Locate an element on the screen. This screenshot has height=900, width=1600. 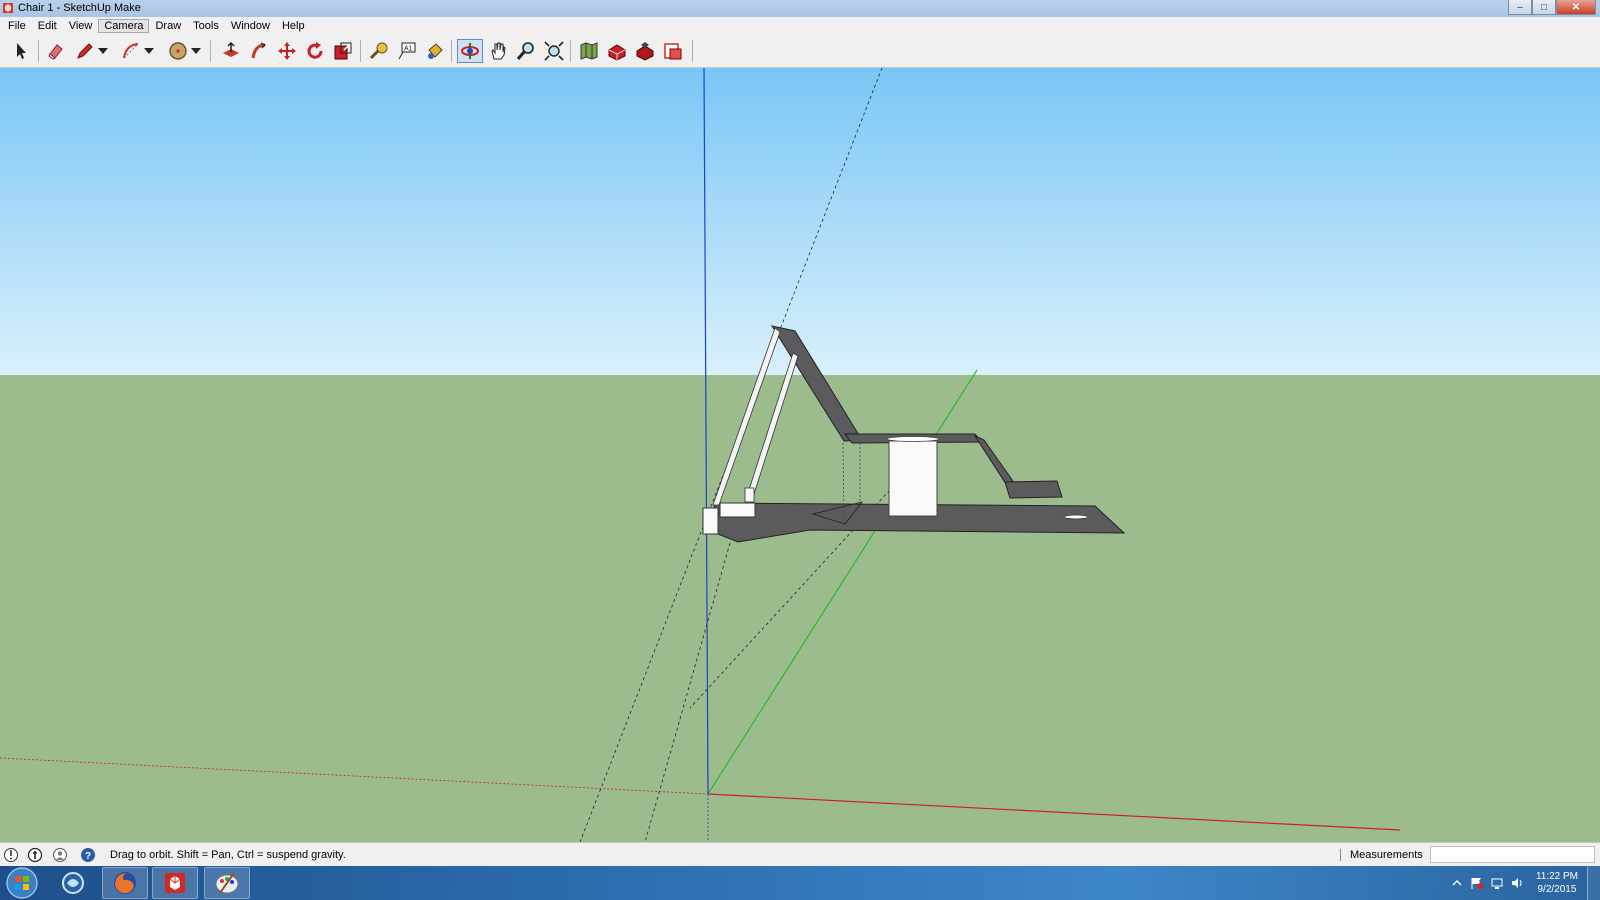
measurements-input is located at coordinates (1512, 854).